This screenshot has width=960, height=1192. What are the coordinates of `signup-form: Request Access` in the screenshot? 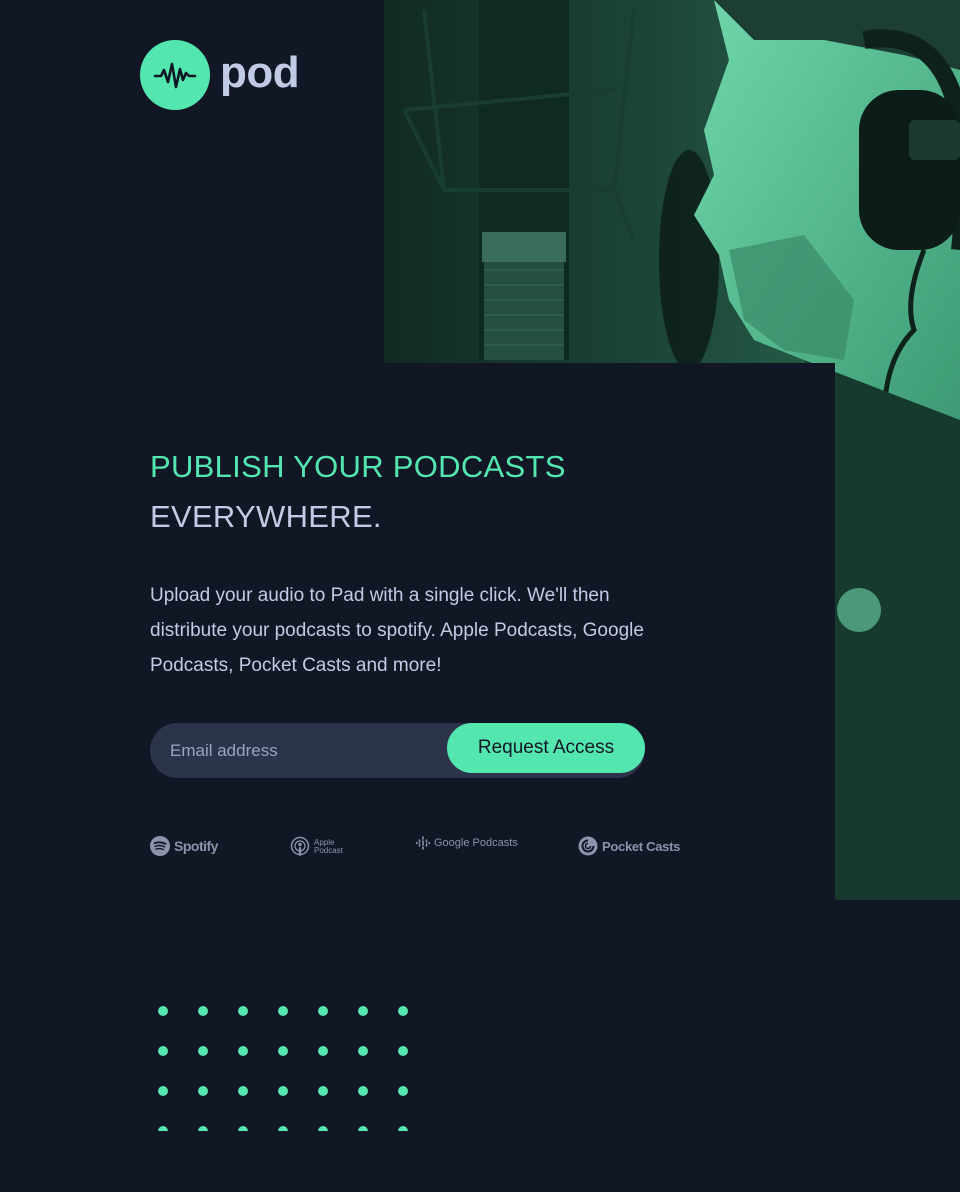 It's located at (397, 750).